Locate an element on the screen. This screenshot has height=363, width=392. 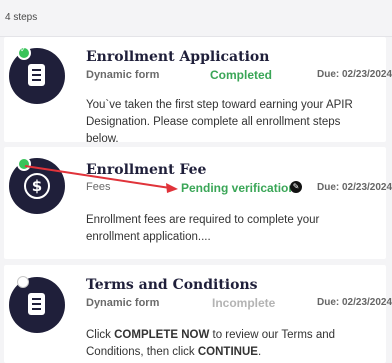
annotation-arrow is located at coordinates (101, 179).